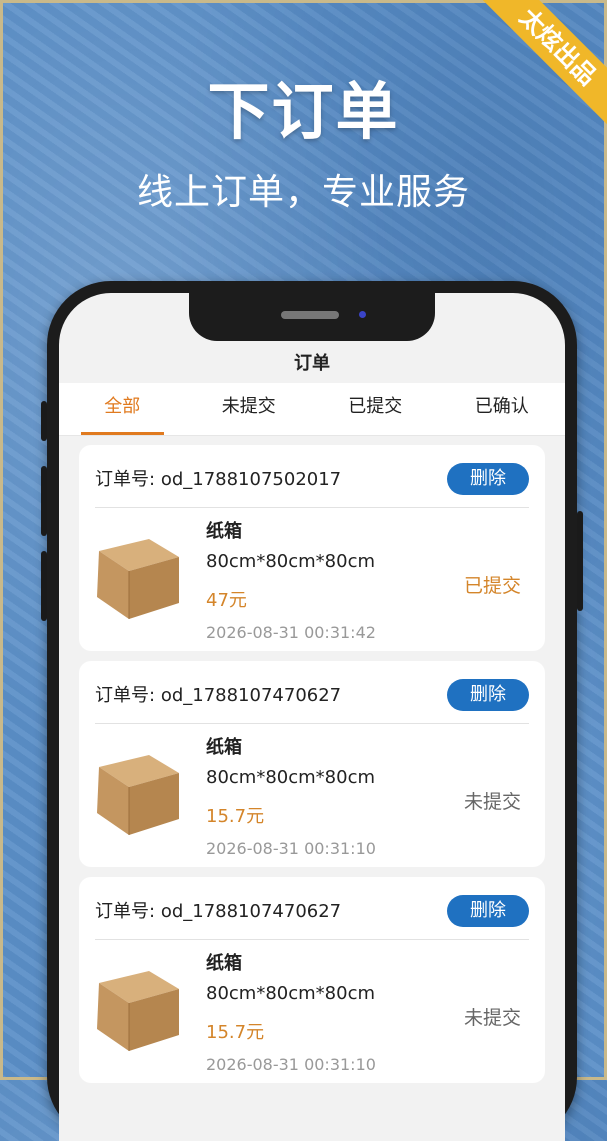 The height and width of the screenshot is (1141, 607). I want to click on order-number: 订单号: od_1788107502017, so click(218, 478).